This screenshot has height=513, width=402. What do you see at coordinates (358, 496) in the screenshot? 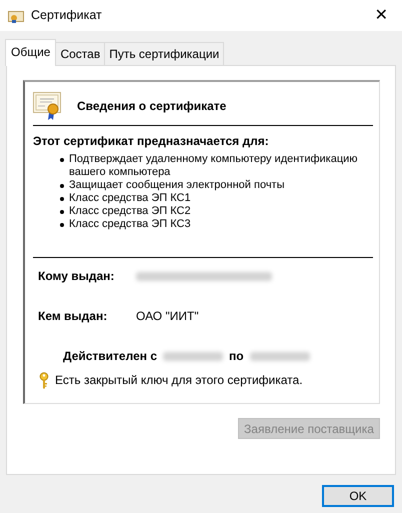
I see `ok-button: OK` at bounding box center [358, 496].